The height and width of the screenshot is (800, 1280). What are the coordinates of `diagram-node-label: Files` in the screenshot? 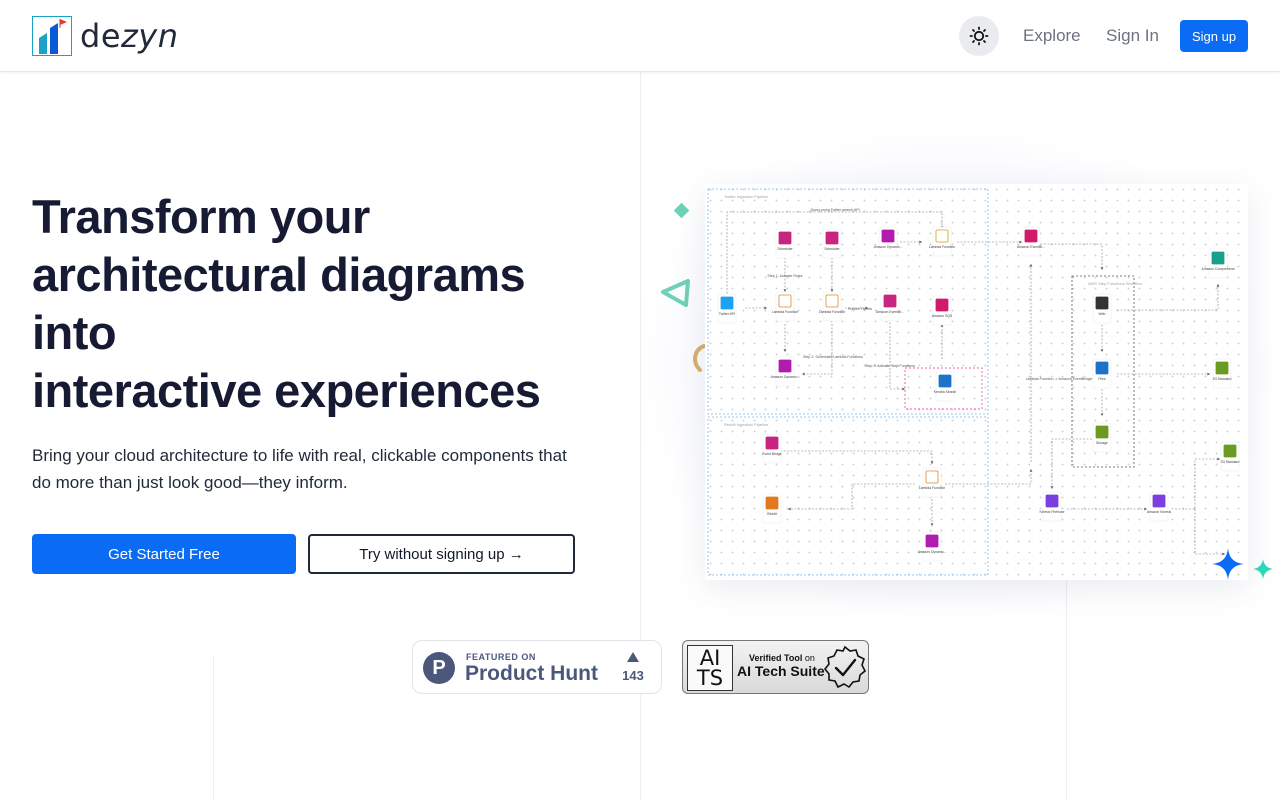 It's located at (1101, 379).